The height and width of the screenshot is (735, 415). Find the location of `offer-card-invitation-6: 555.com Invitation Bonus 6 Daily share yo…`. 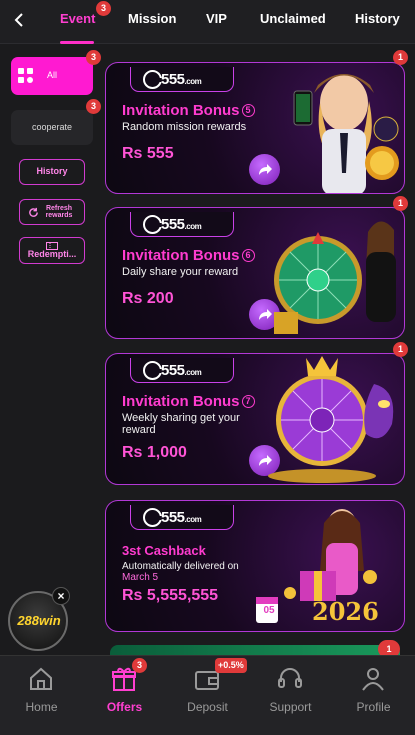

offer-card-invitation-6: 555.com Invitation Bonus 6 Daily share yo… is located at coordinates (255, 273).